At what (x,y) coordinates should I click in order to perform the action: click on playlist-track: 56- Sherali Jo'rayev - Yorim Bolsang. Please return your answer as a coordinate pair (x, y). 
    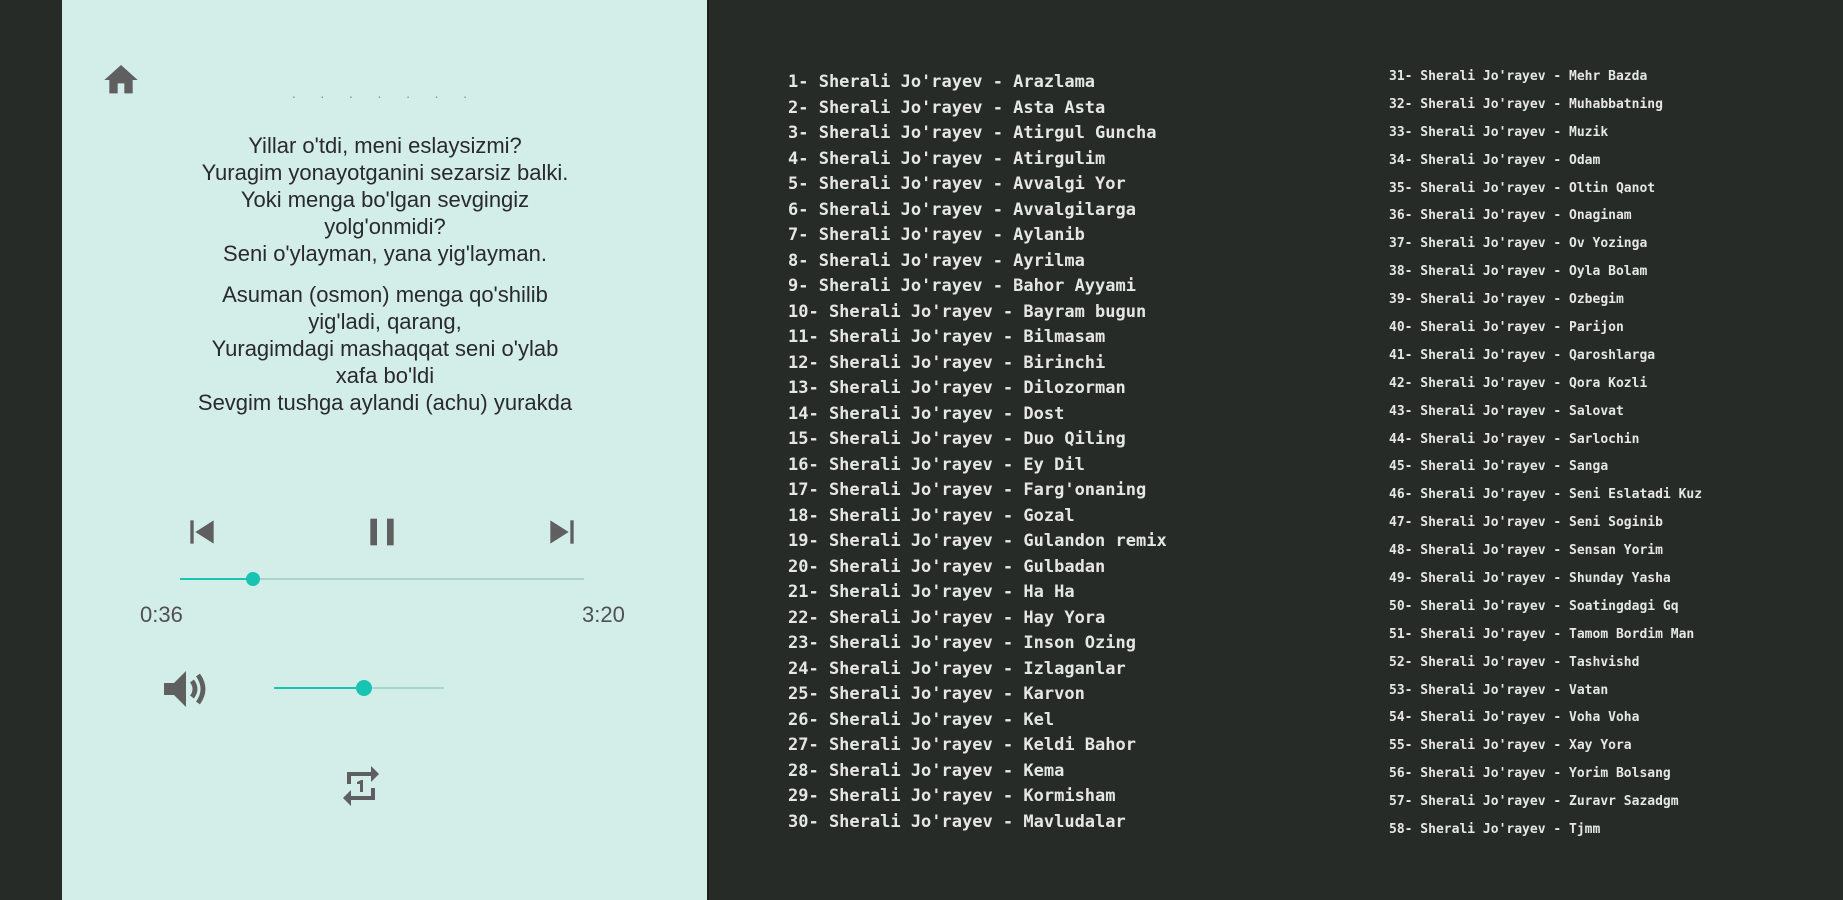
    Looking at the image, I should click on (1599, 774).